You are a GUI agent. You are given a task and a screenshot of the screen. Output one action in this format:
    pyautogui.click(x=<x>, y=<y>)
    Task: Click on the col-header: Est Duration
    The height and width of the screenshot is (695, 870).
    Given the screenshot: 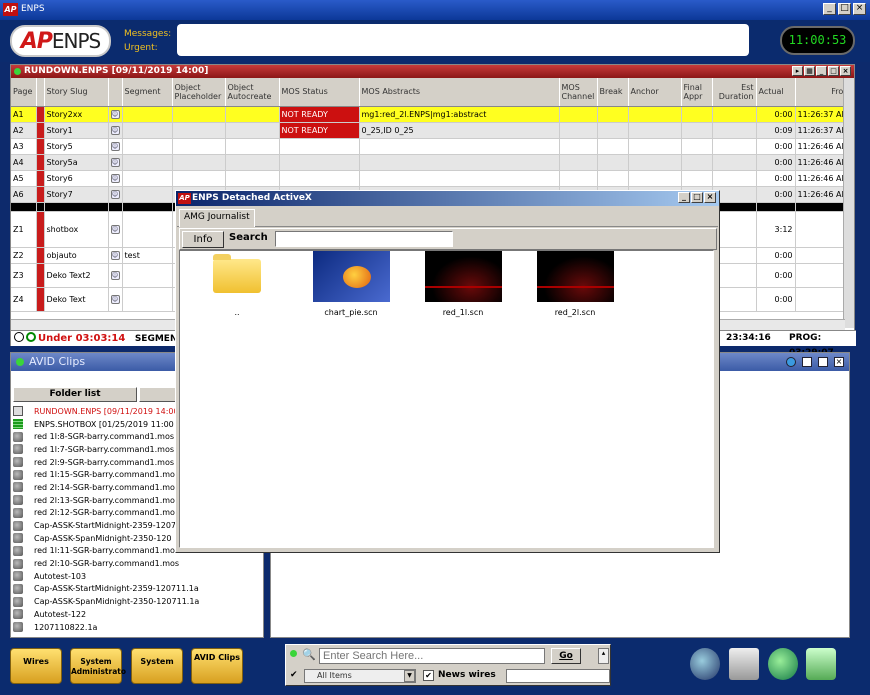 What is the action you would take?
    pyautogui.click(x=734, y=92)
    